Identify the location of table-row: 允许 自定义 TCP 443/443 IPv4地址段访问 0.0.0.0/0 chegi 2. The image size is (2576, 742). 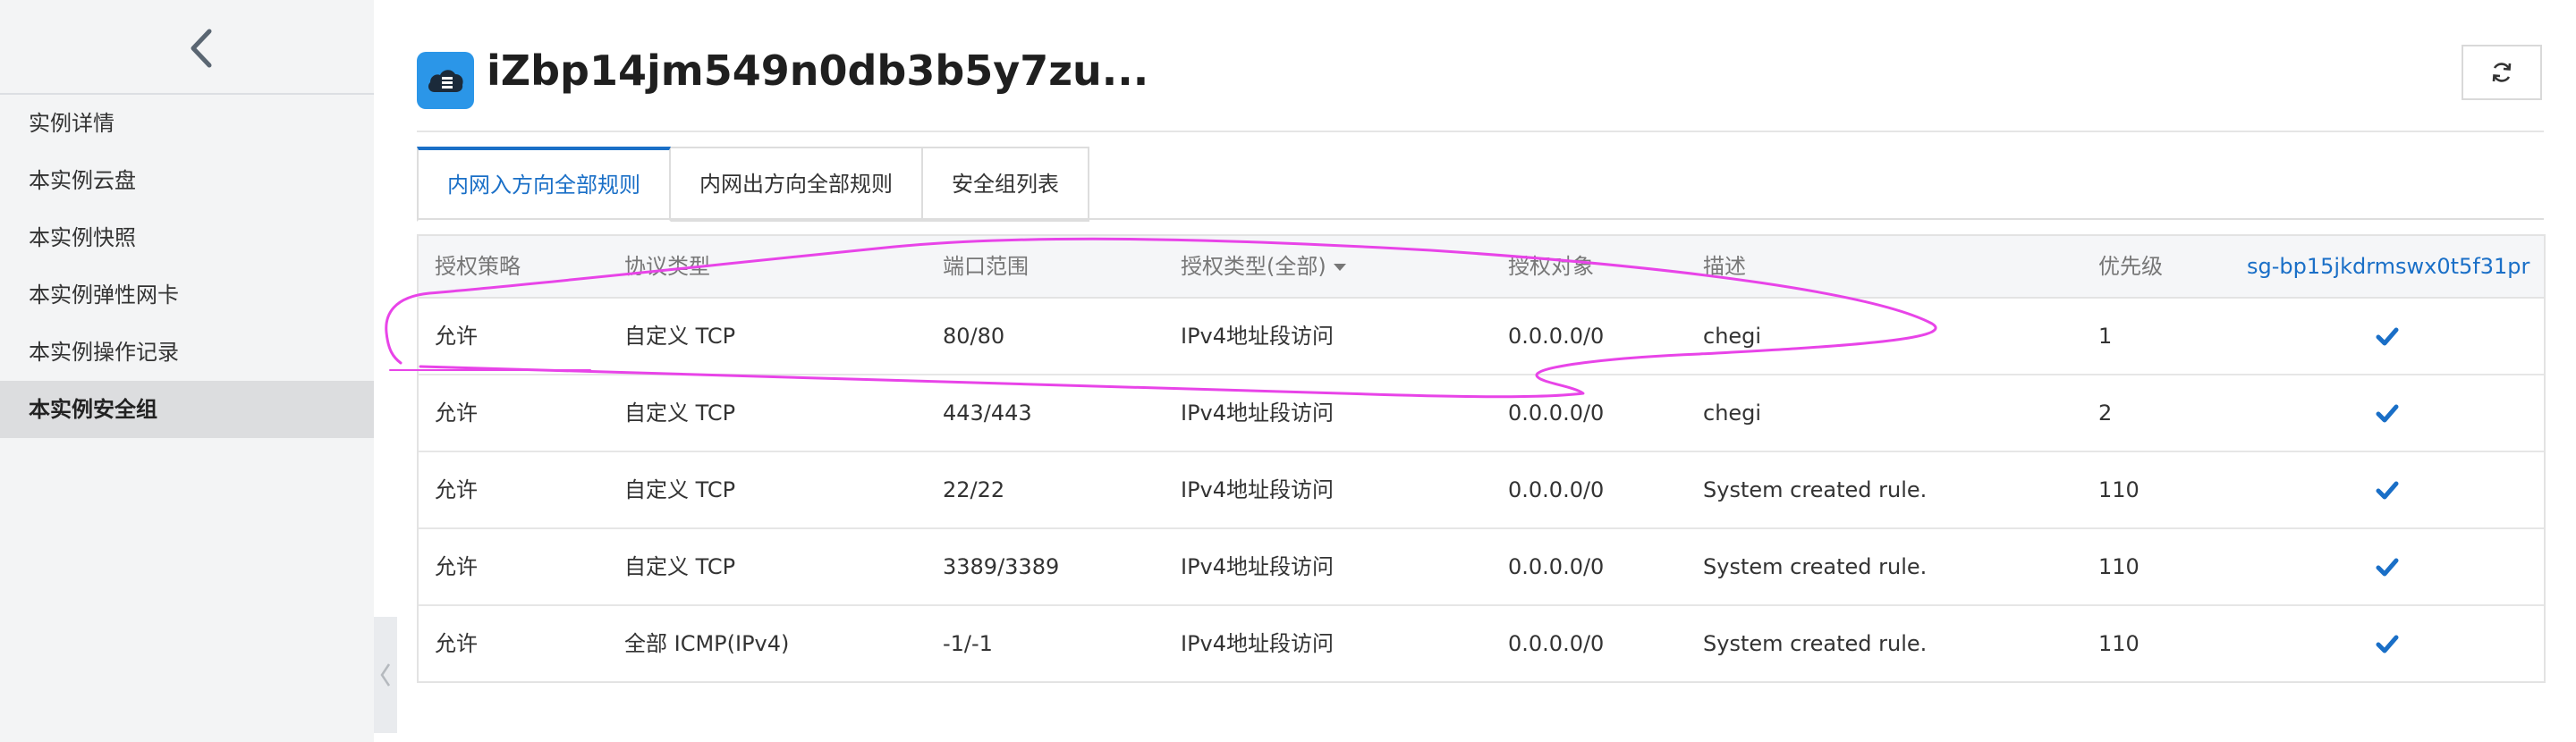
(1481, 413).